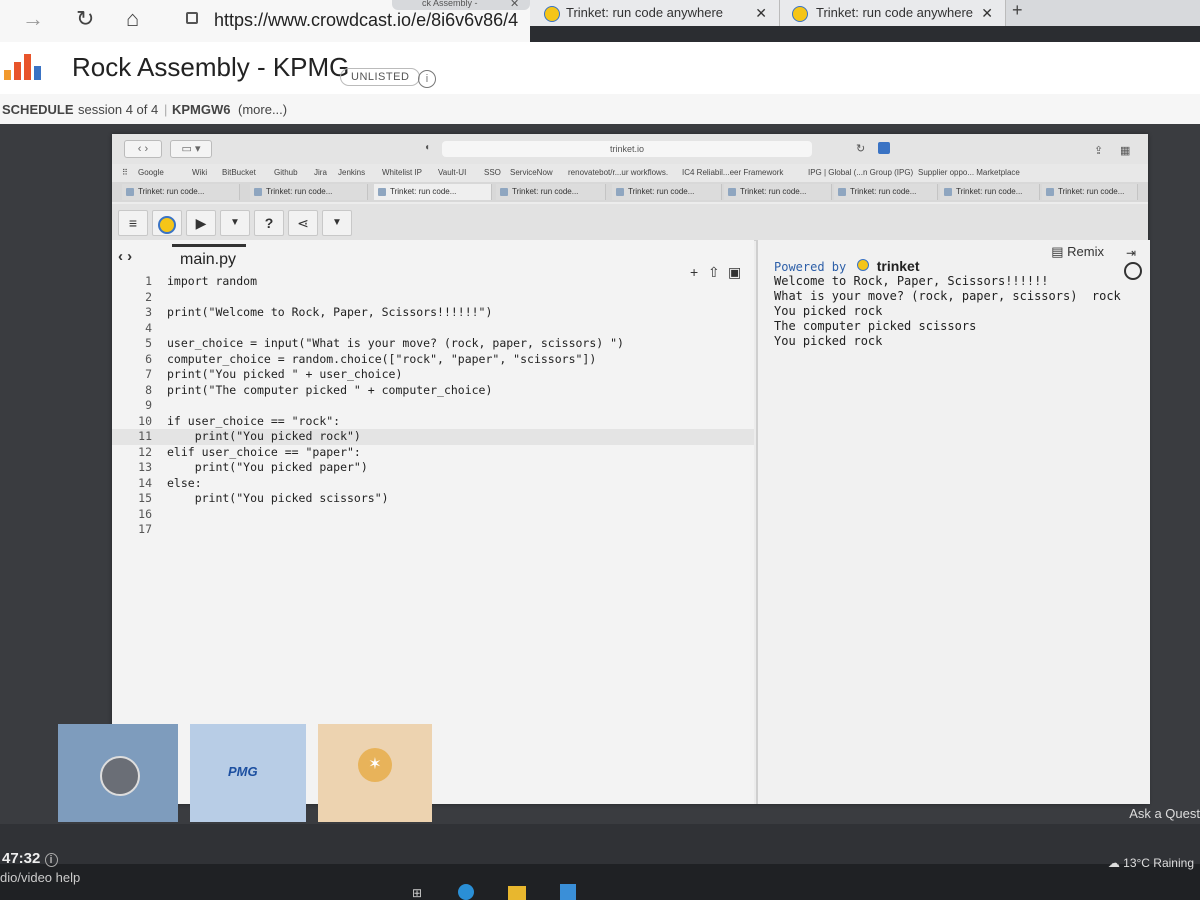  What do you see at coordinates (337, 223) in the screenshot?
I see `more-options-chevron-icon: ▼` at bounding box center [337, 223].